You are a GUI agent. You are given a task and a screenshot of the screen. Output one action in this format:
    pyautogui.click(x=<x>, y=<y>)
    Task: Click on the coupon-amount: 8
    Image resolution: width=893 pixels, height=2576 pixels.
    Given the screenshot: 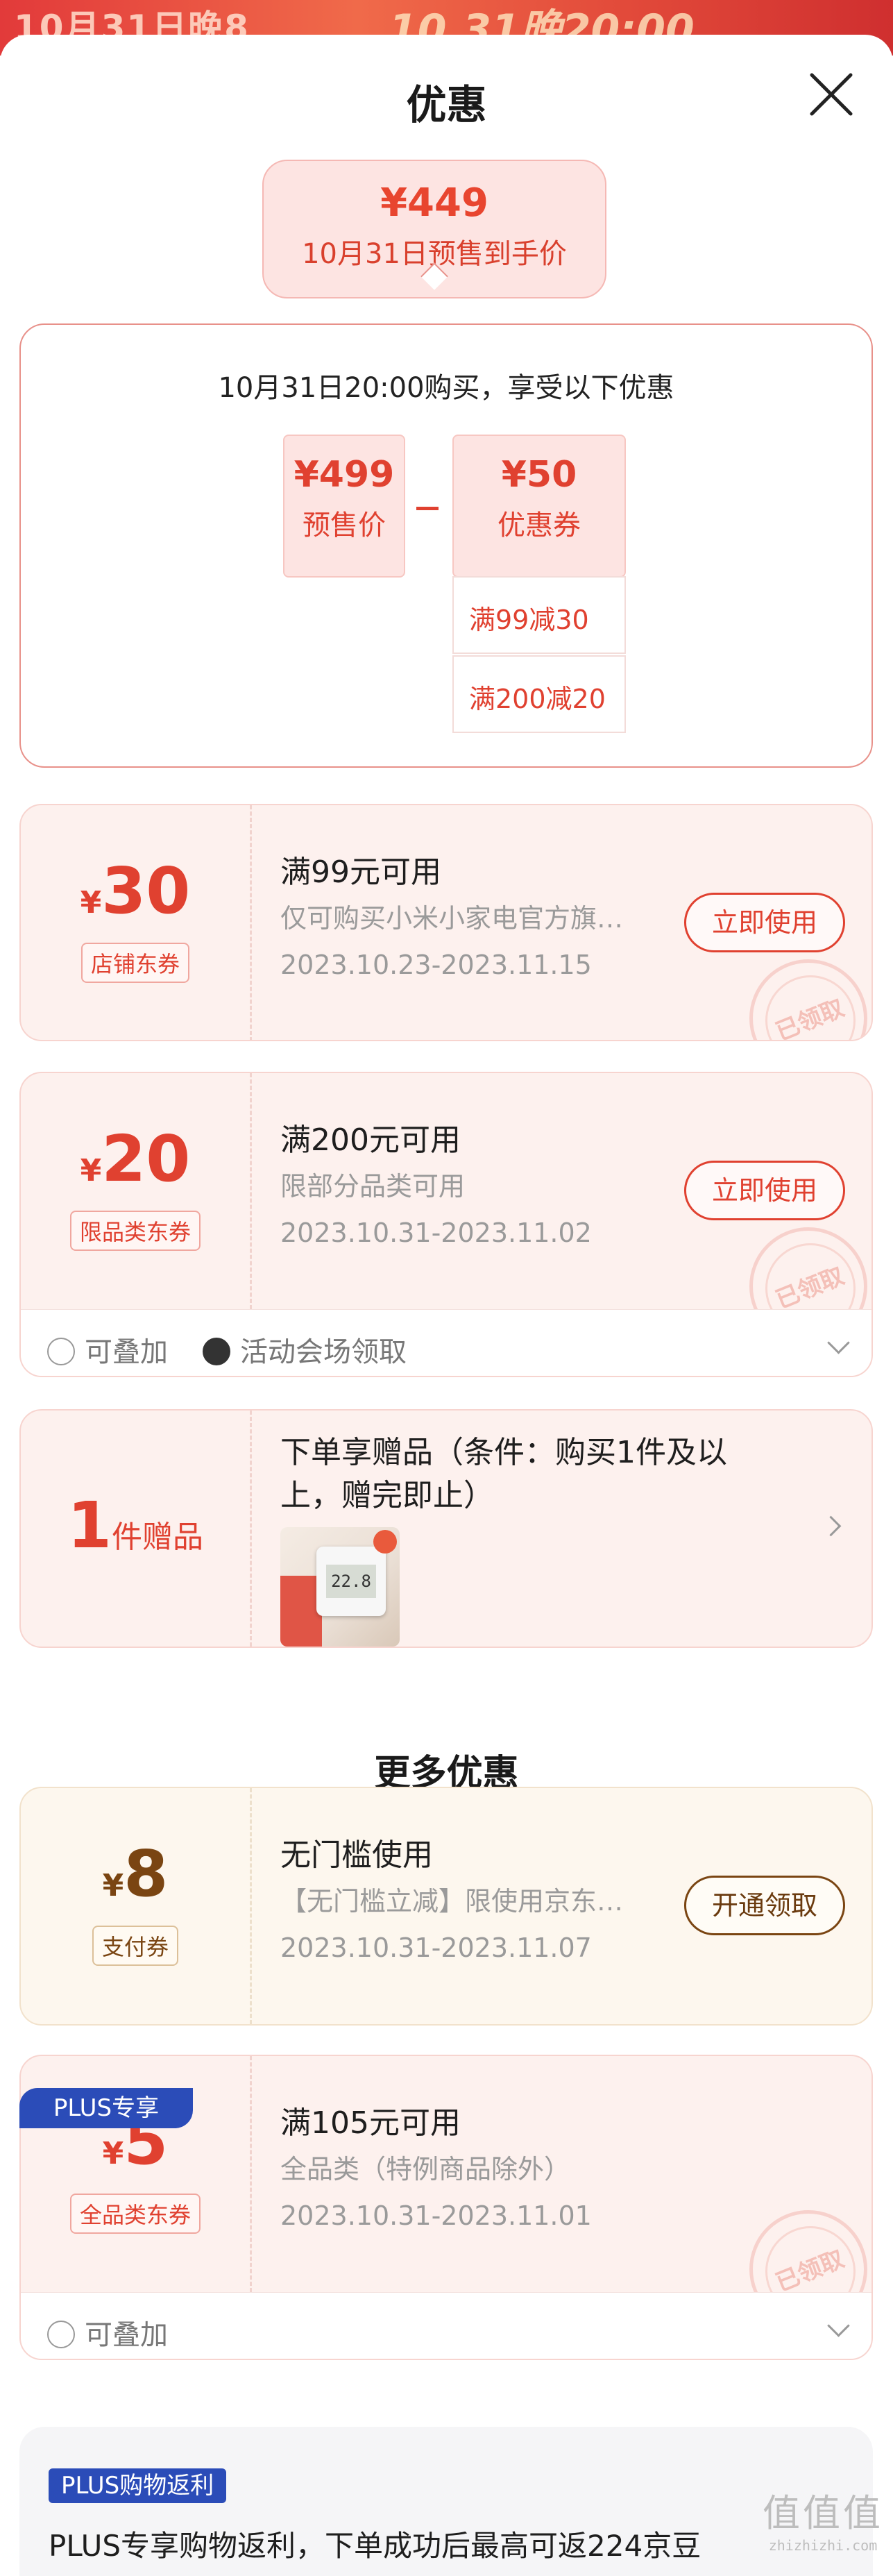 What is the action you would take?
    pyautogui.click(x=146, y=1874)
    